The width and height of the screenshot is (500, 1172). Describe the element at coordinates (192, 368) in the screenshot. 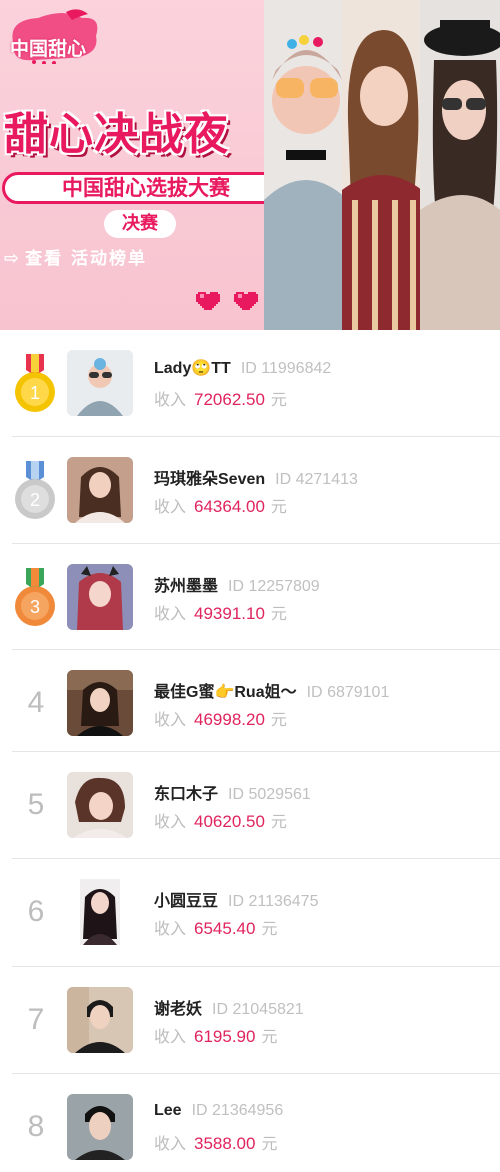

I see `user-name: Lady🙄TT` at that location.